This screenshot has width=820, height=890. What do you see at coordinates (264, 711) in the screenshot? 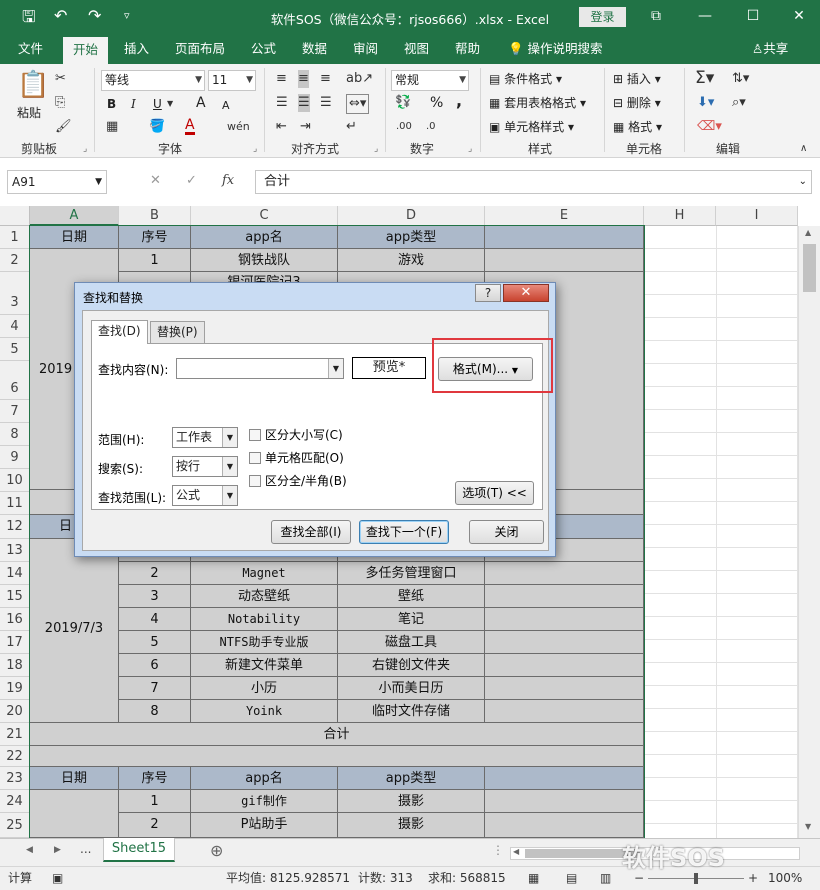
I see `table-row-cell: Yoink` at bounding box center [264, 711].